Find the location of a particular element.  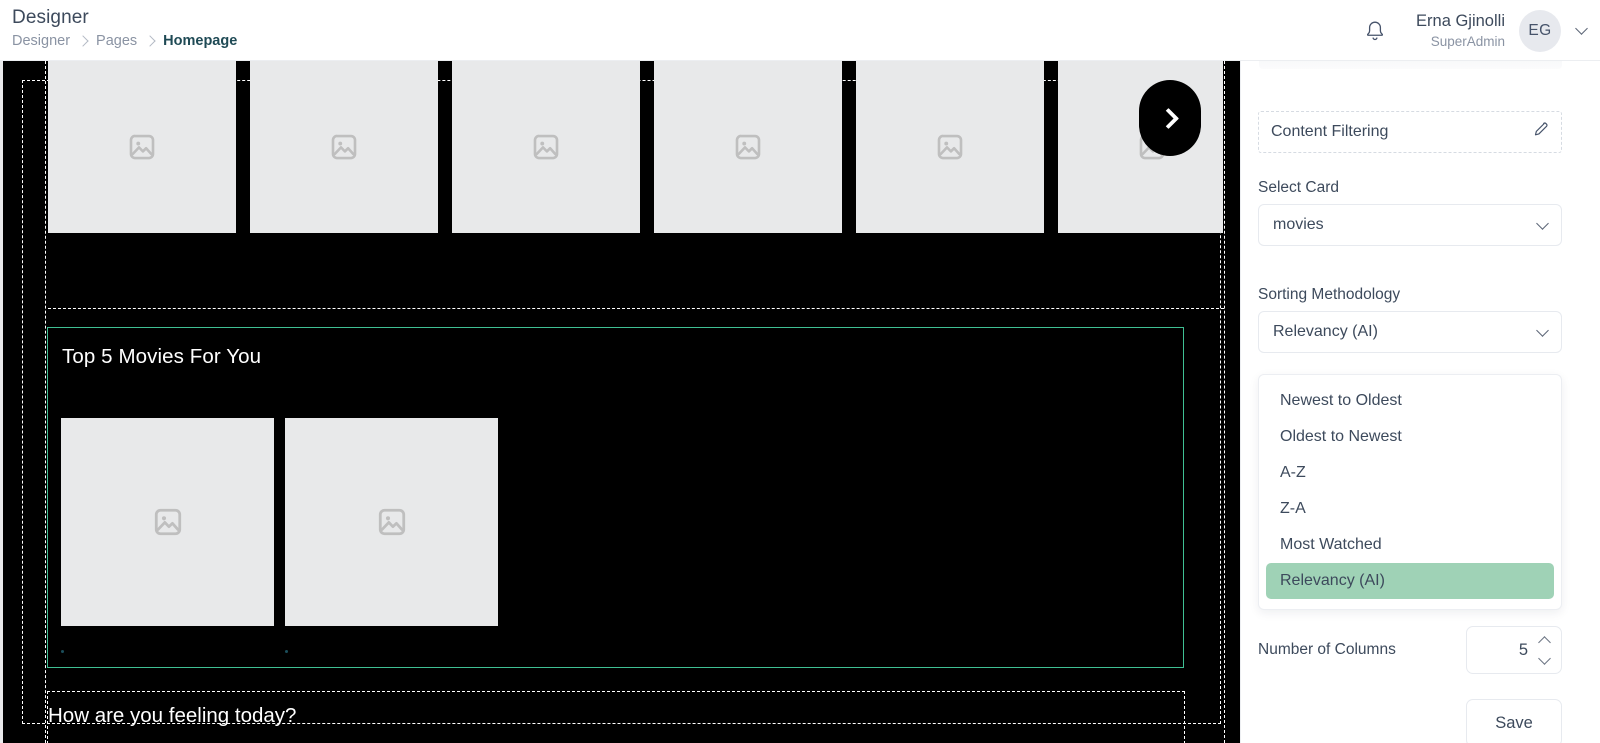

avatar: EG is located at coordinates (1540, 30).